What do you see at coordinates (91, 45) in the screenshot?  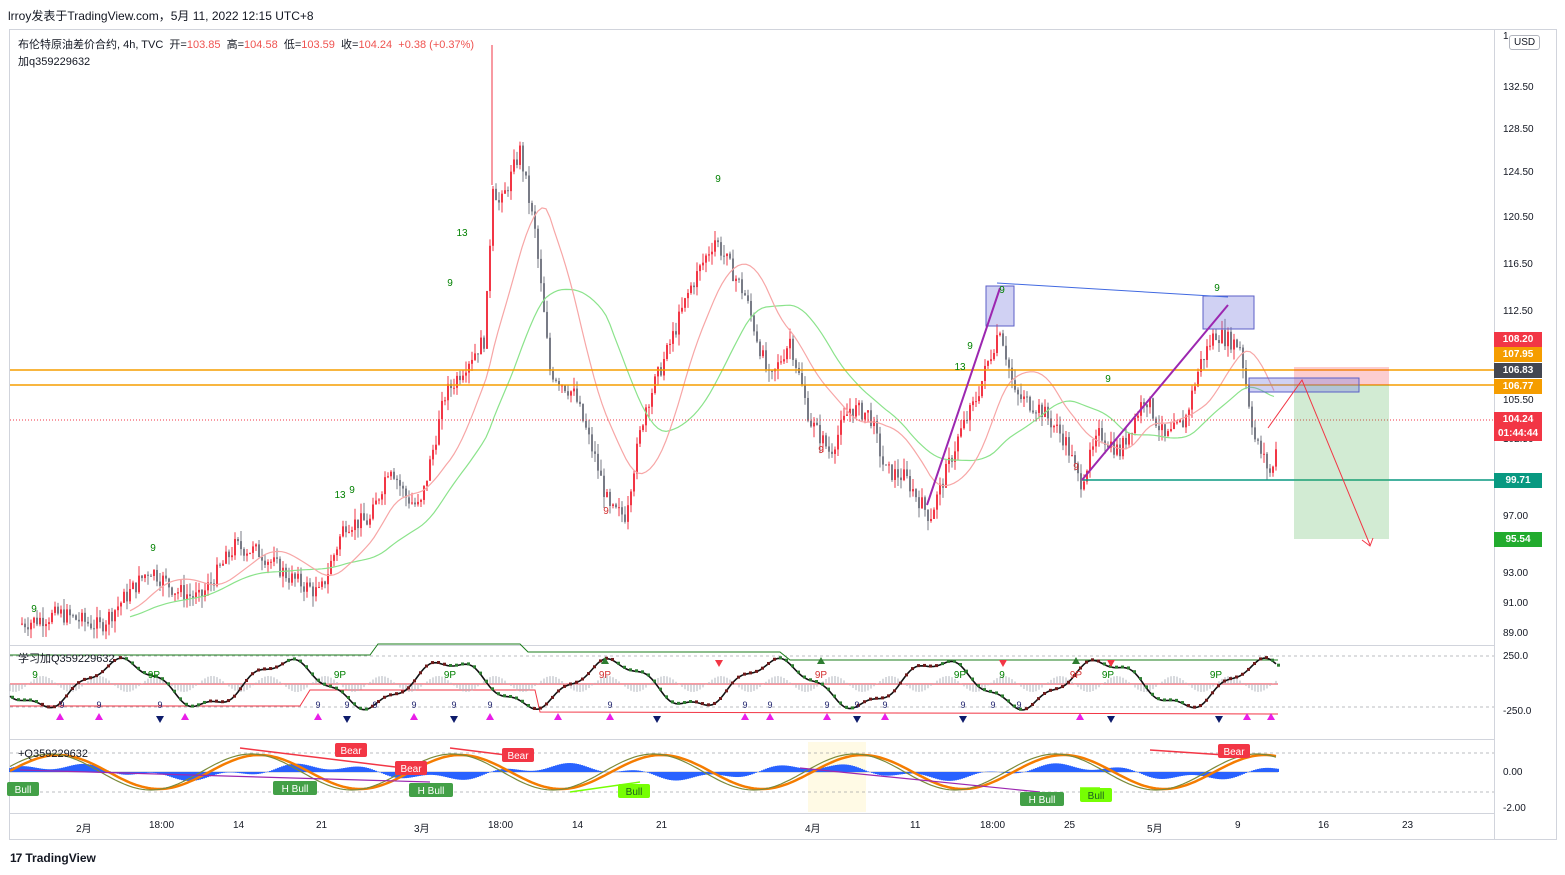 I see `symbol-name: 布伦特原油差价合约, 4h, TVC` at bounding box center [91, 45].